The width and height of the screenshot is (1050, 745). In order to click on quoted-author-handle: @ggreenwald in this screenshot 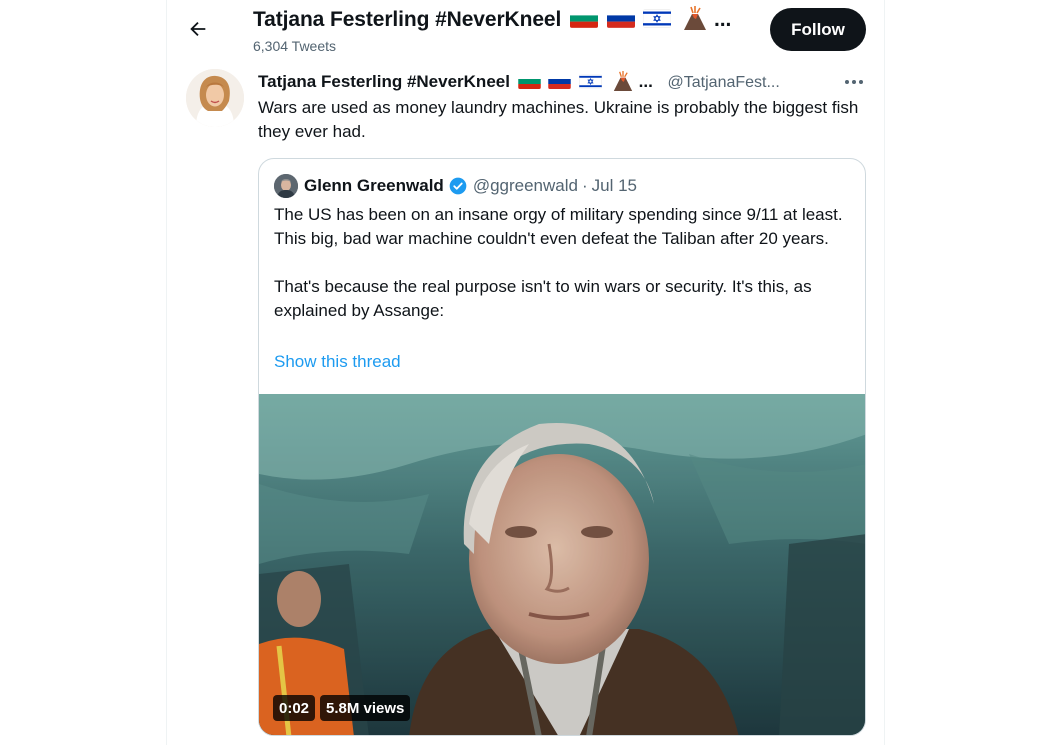, I will do `click(525, 185)`.